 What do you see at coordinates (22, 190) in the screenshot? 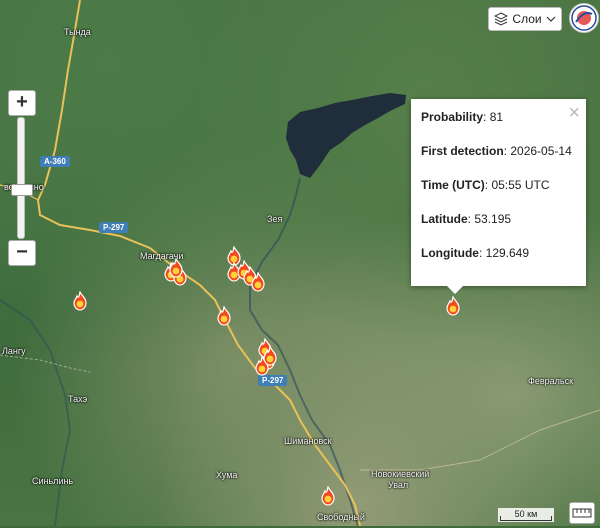
I see `zoom-slider-thumb` at bounding box center [22, 190].